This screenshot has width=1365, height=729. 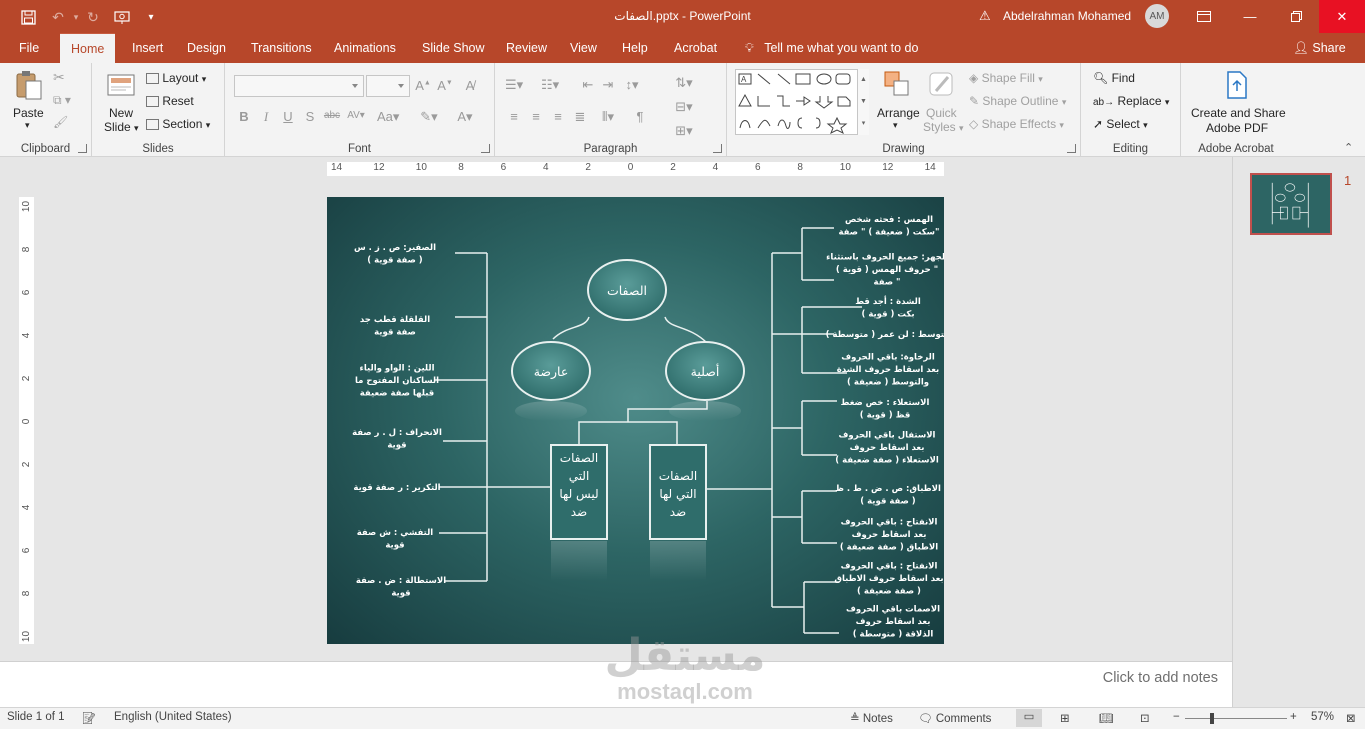 I want to click on numbering-icon: ☷▾, so click(x=550, y=85).